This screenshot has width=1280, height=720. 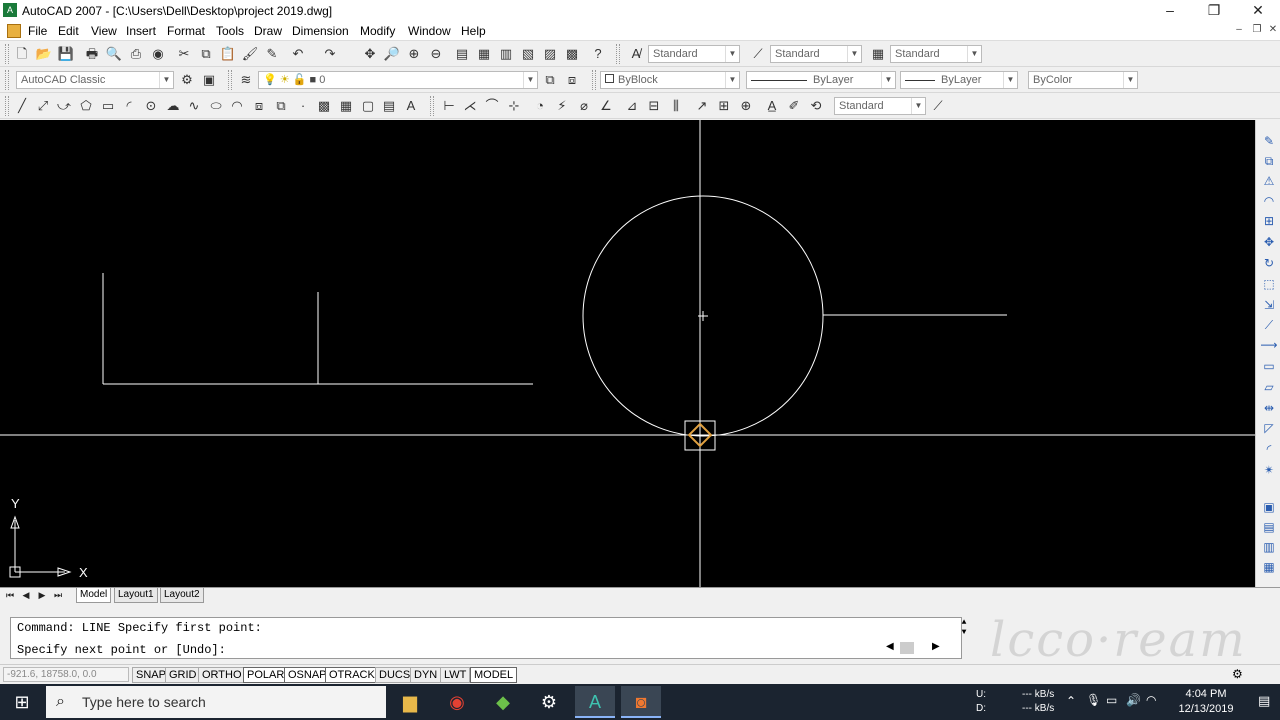 What do you see at coordinates (1272, 31) in the screenshot?
I see `mdi-close-button: ✕` at bounding box center [1272, 31].